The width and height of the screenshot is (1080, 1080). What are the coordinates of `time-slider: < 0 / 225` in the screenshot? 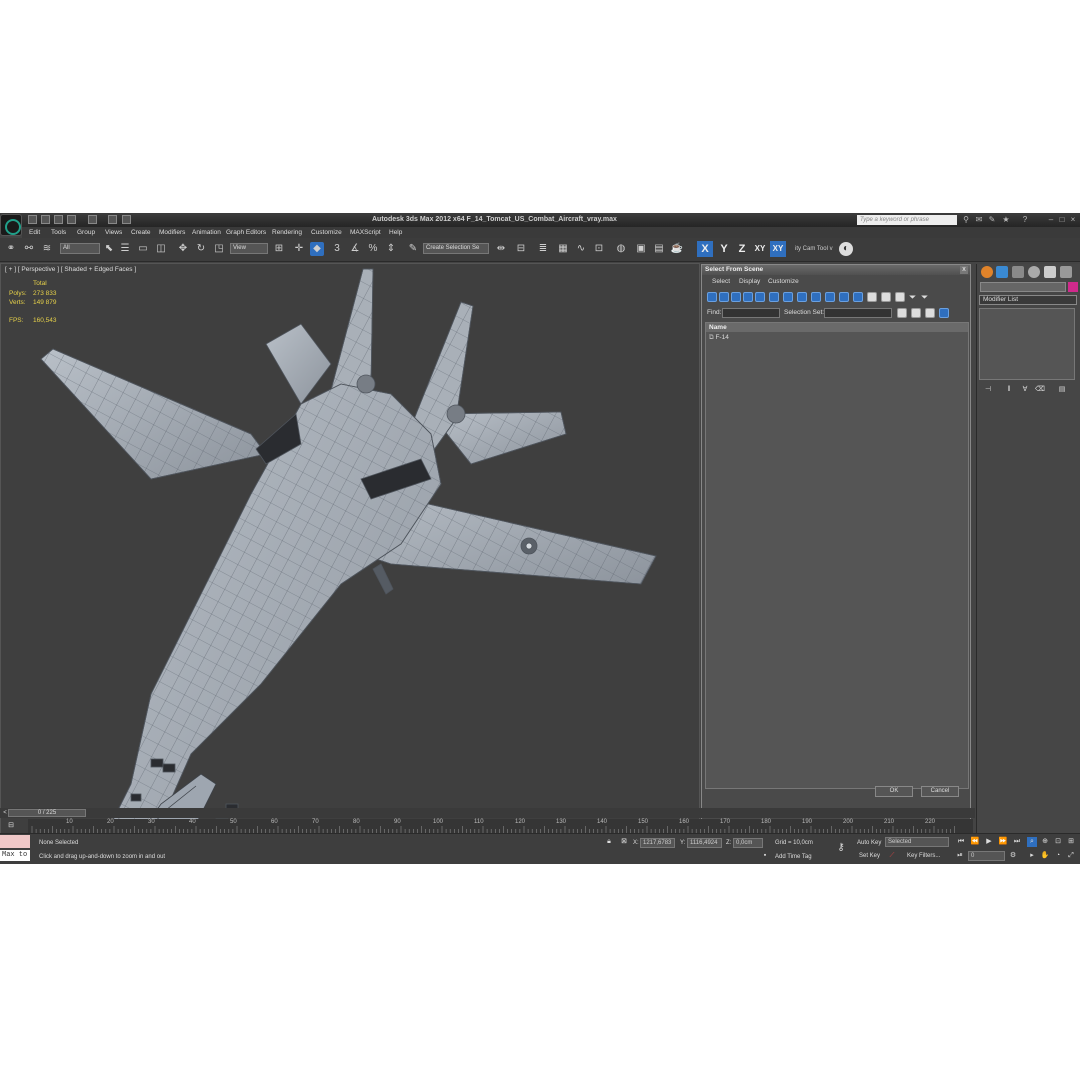 It's located at (487, 813).